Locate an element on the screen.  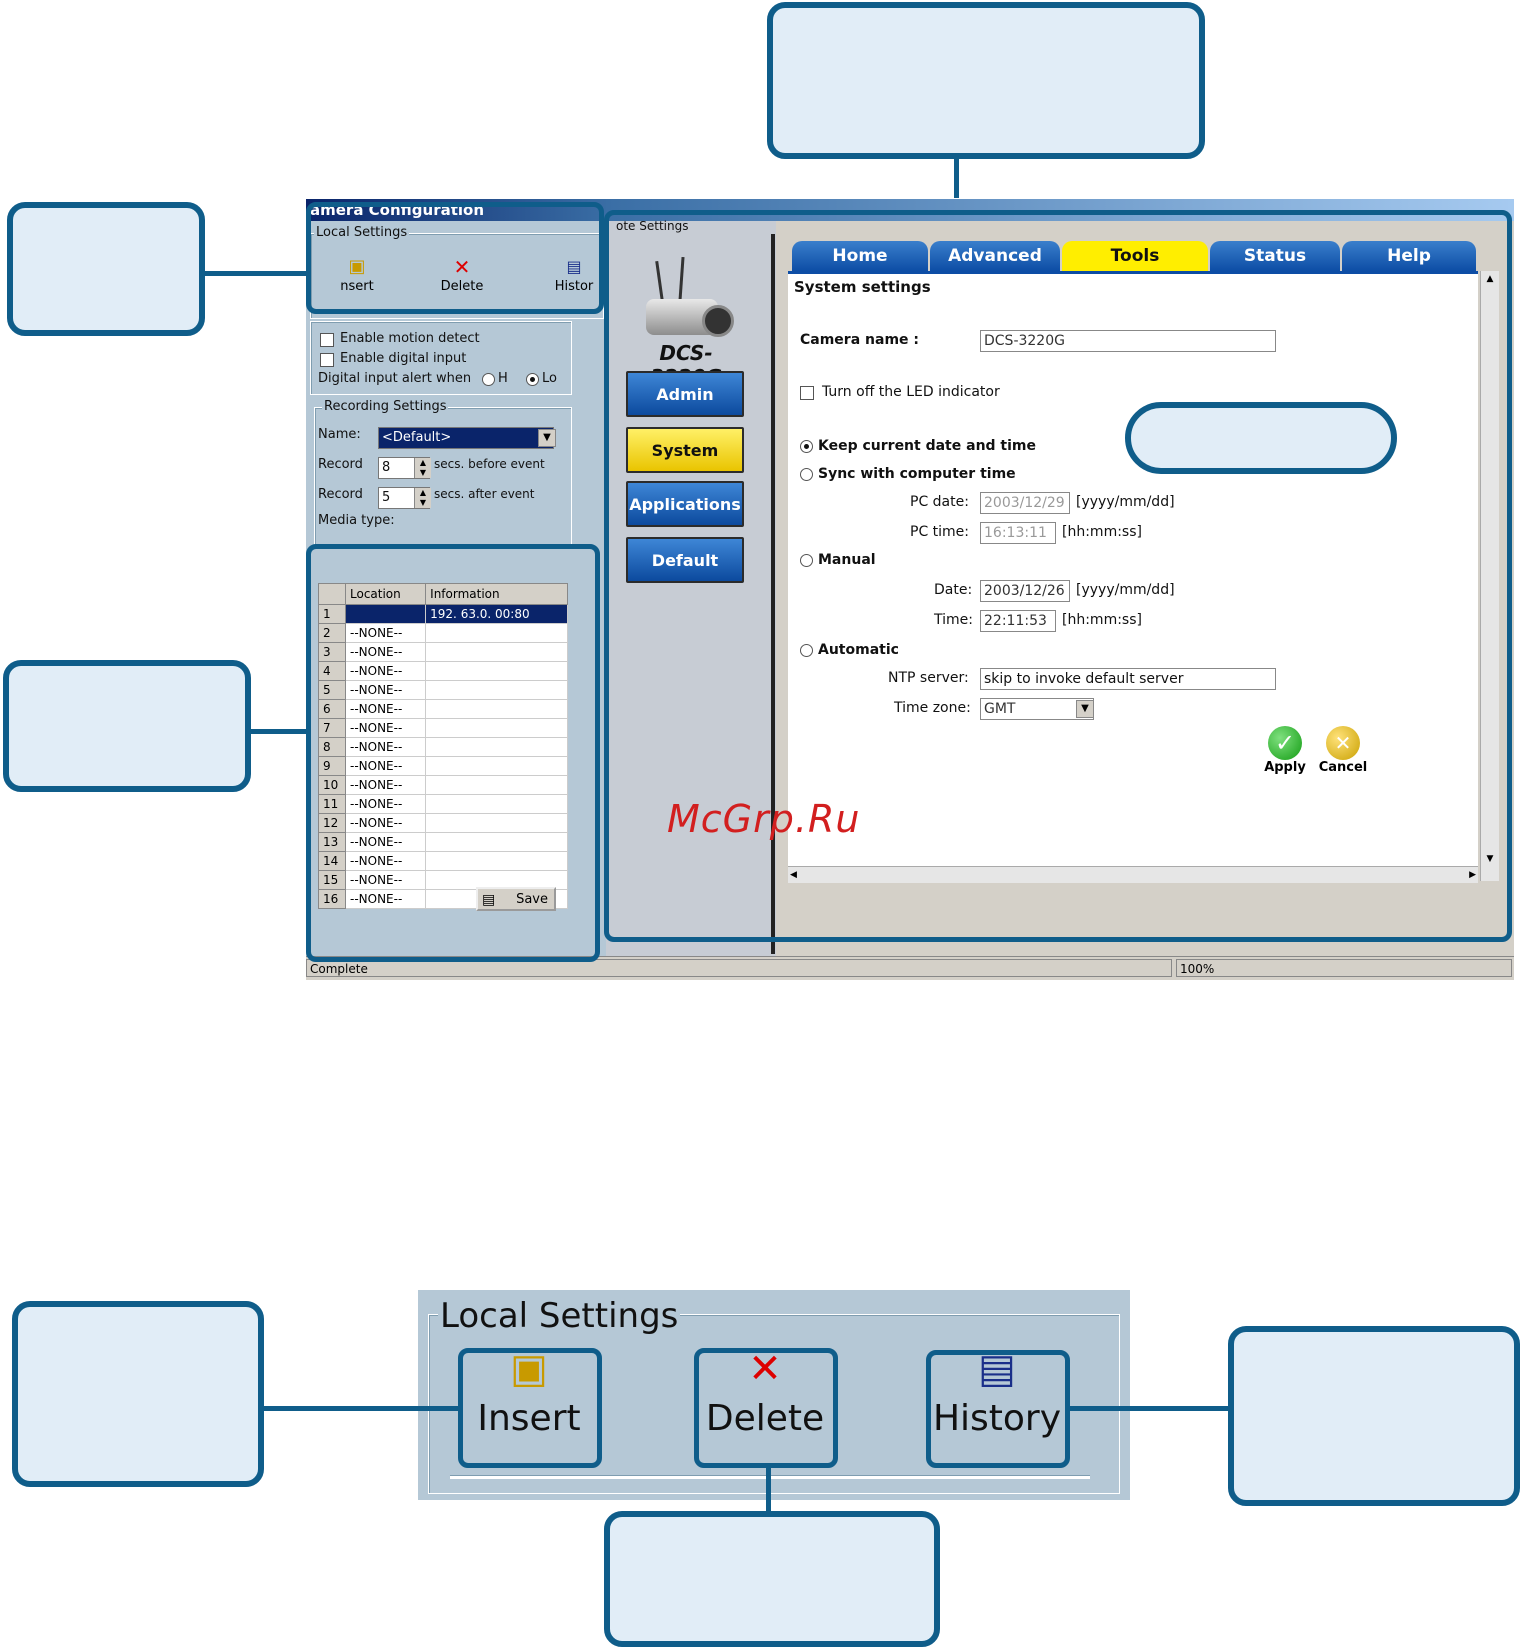
alert-high-radio is located at coordinates (488, 379).